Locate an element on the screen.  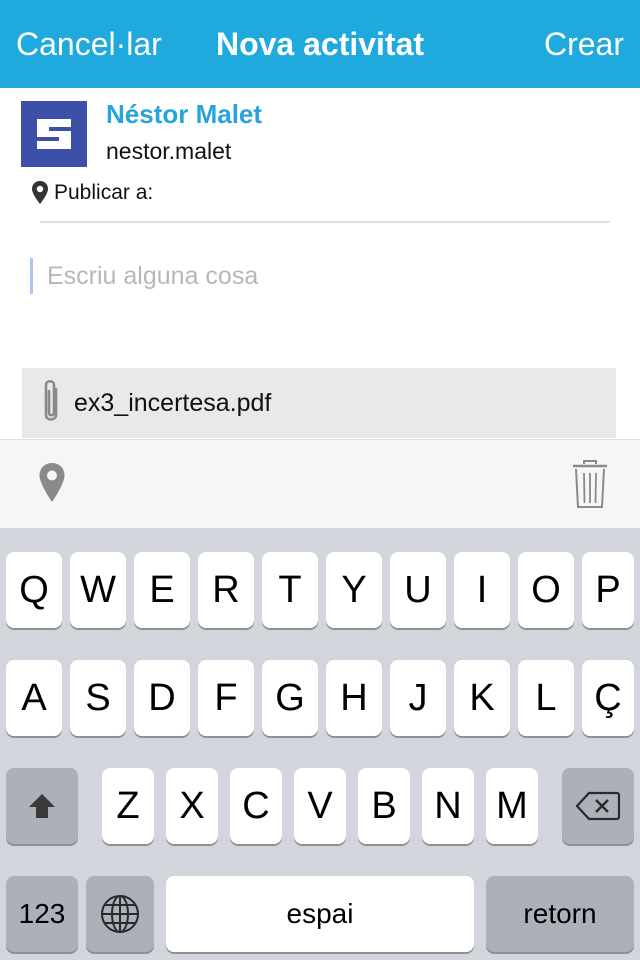
key-a: A is located at coordinates (34, 698).